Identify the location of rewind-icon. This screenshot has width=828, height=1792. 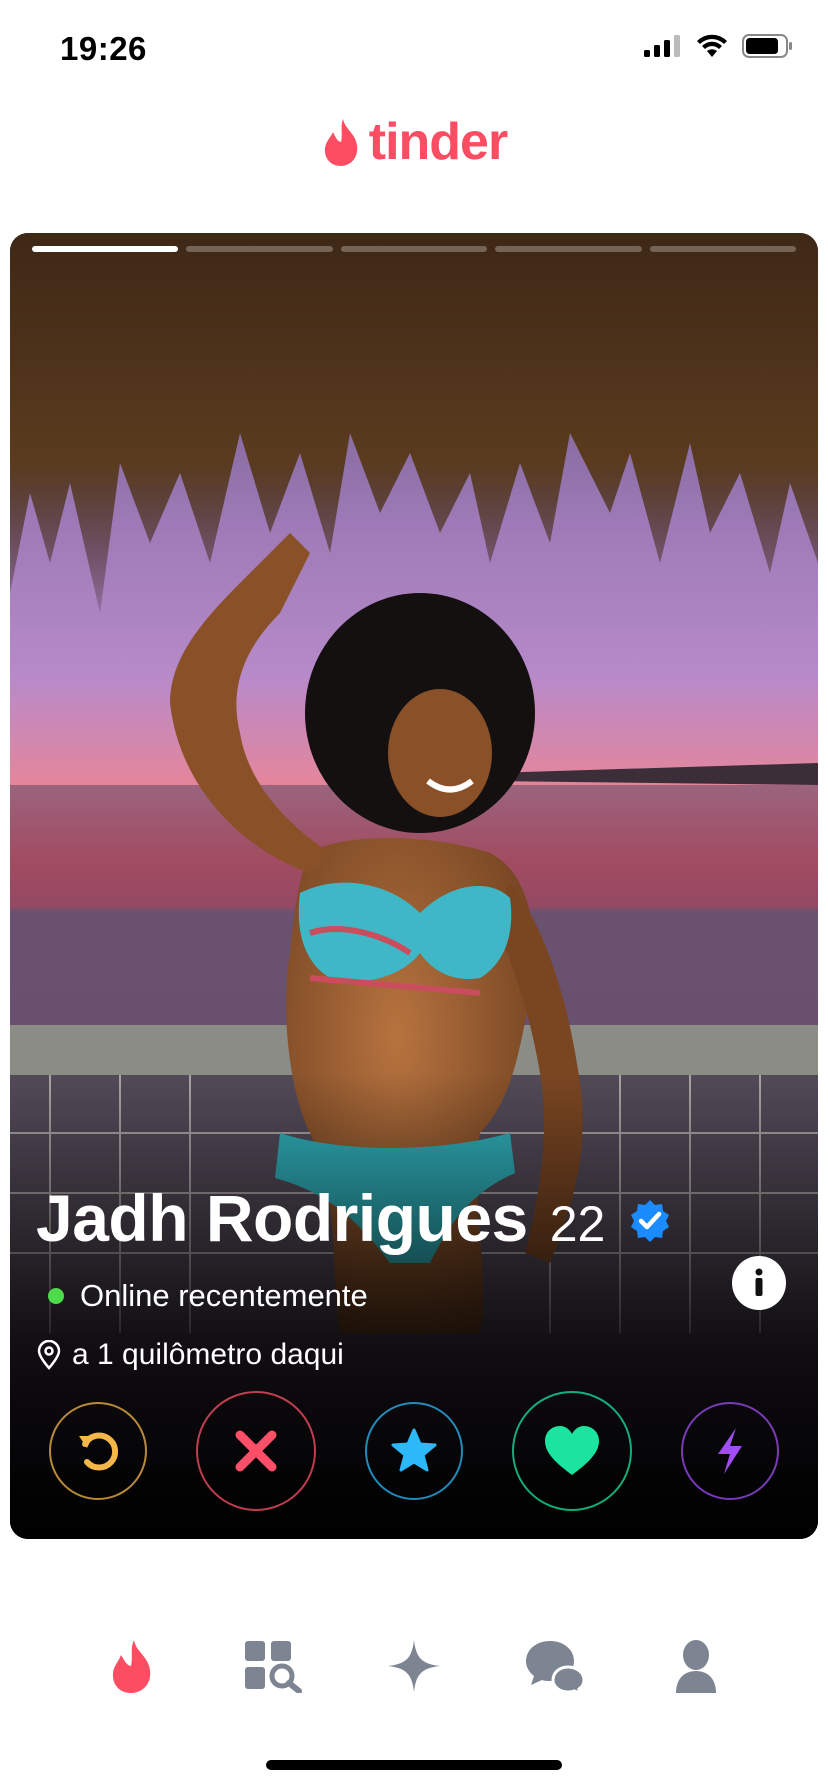
(98, 1451).